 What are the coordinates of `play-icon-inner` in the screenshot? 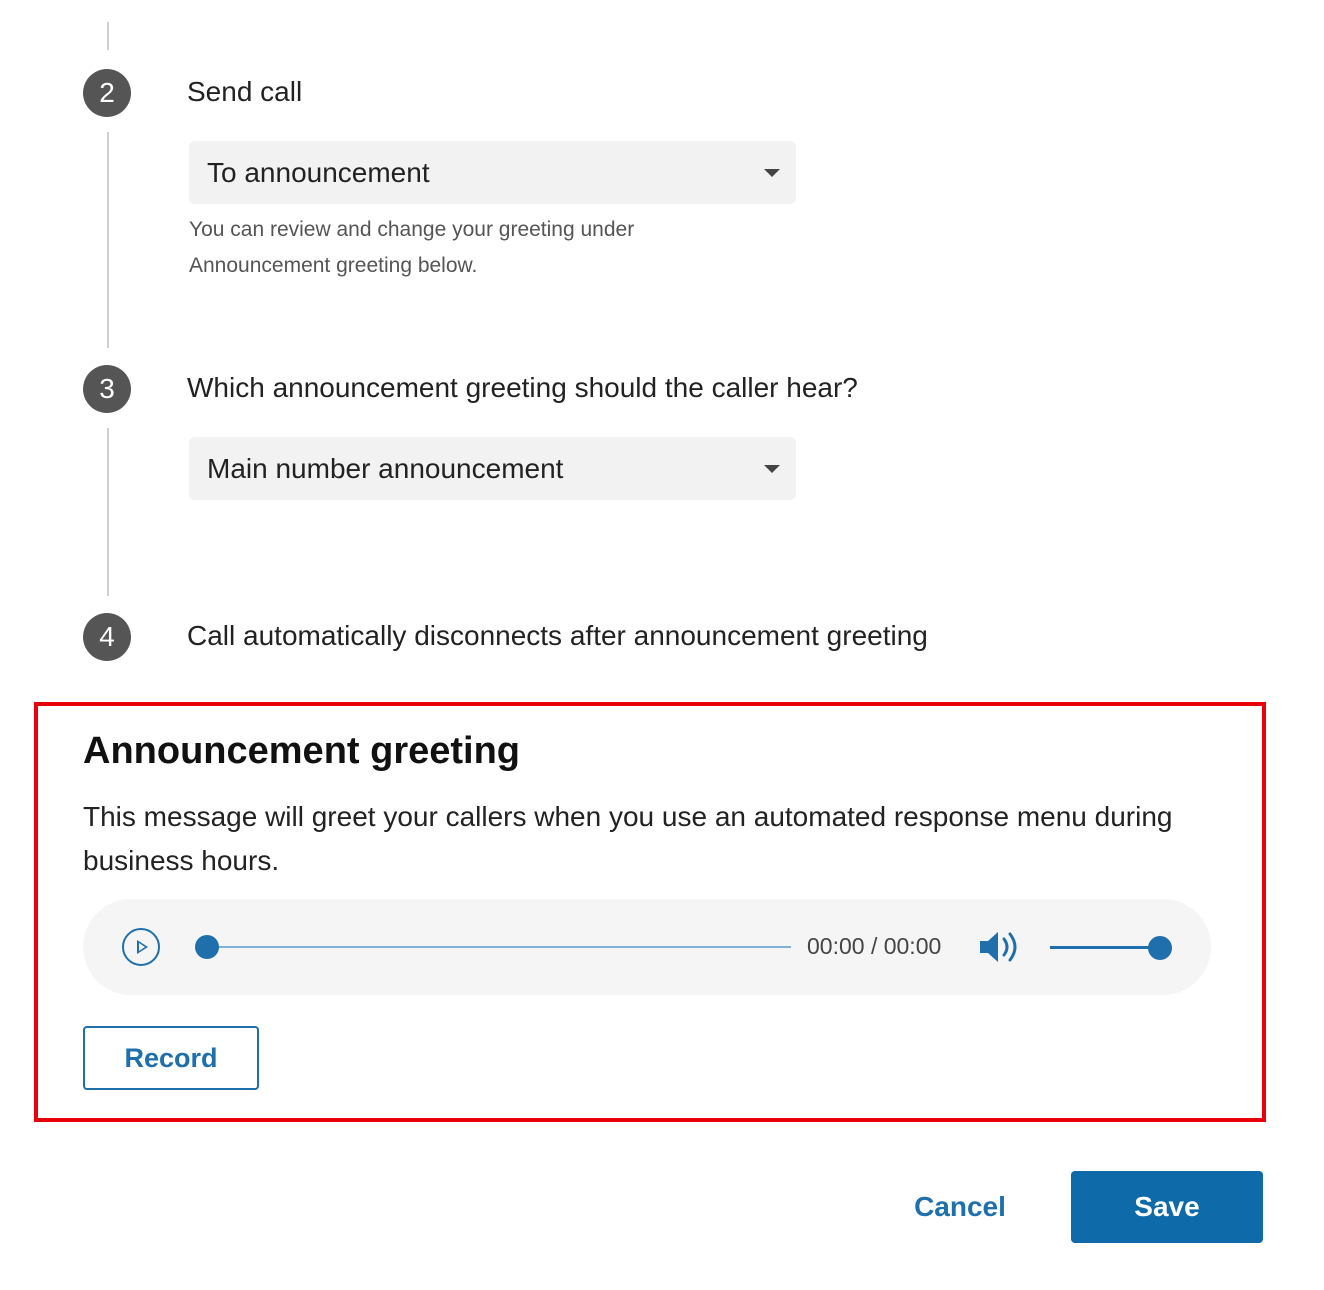 It's located at (142, 947).